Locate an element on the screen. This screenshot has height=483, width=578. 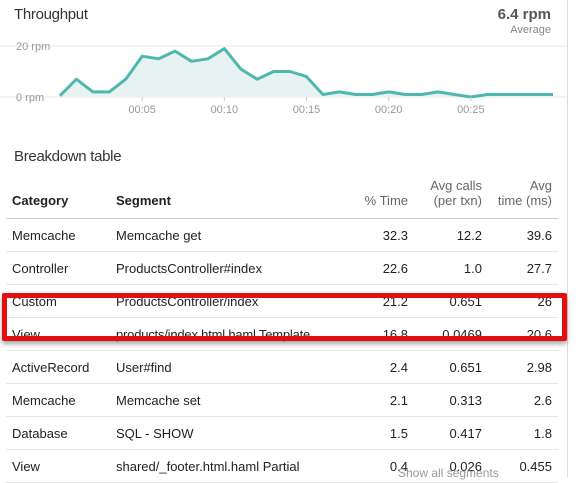
avg-calls-cell: 0.313 is located at coordinates (451, 400).